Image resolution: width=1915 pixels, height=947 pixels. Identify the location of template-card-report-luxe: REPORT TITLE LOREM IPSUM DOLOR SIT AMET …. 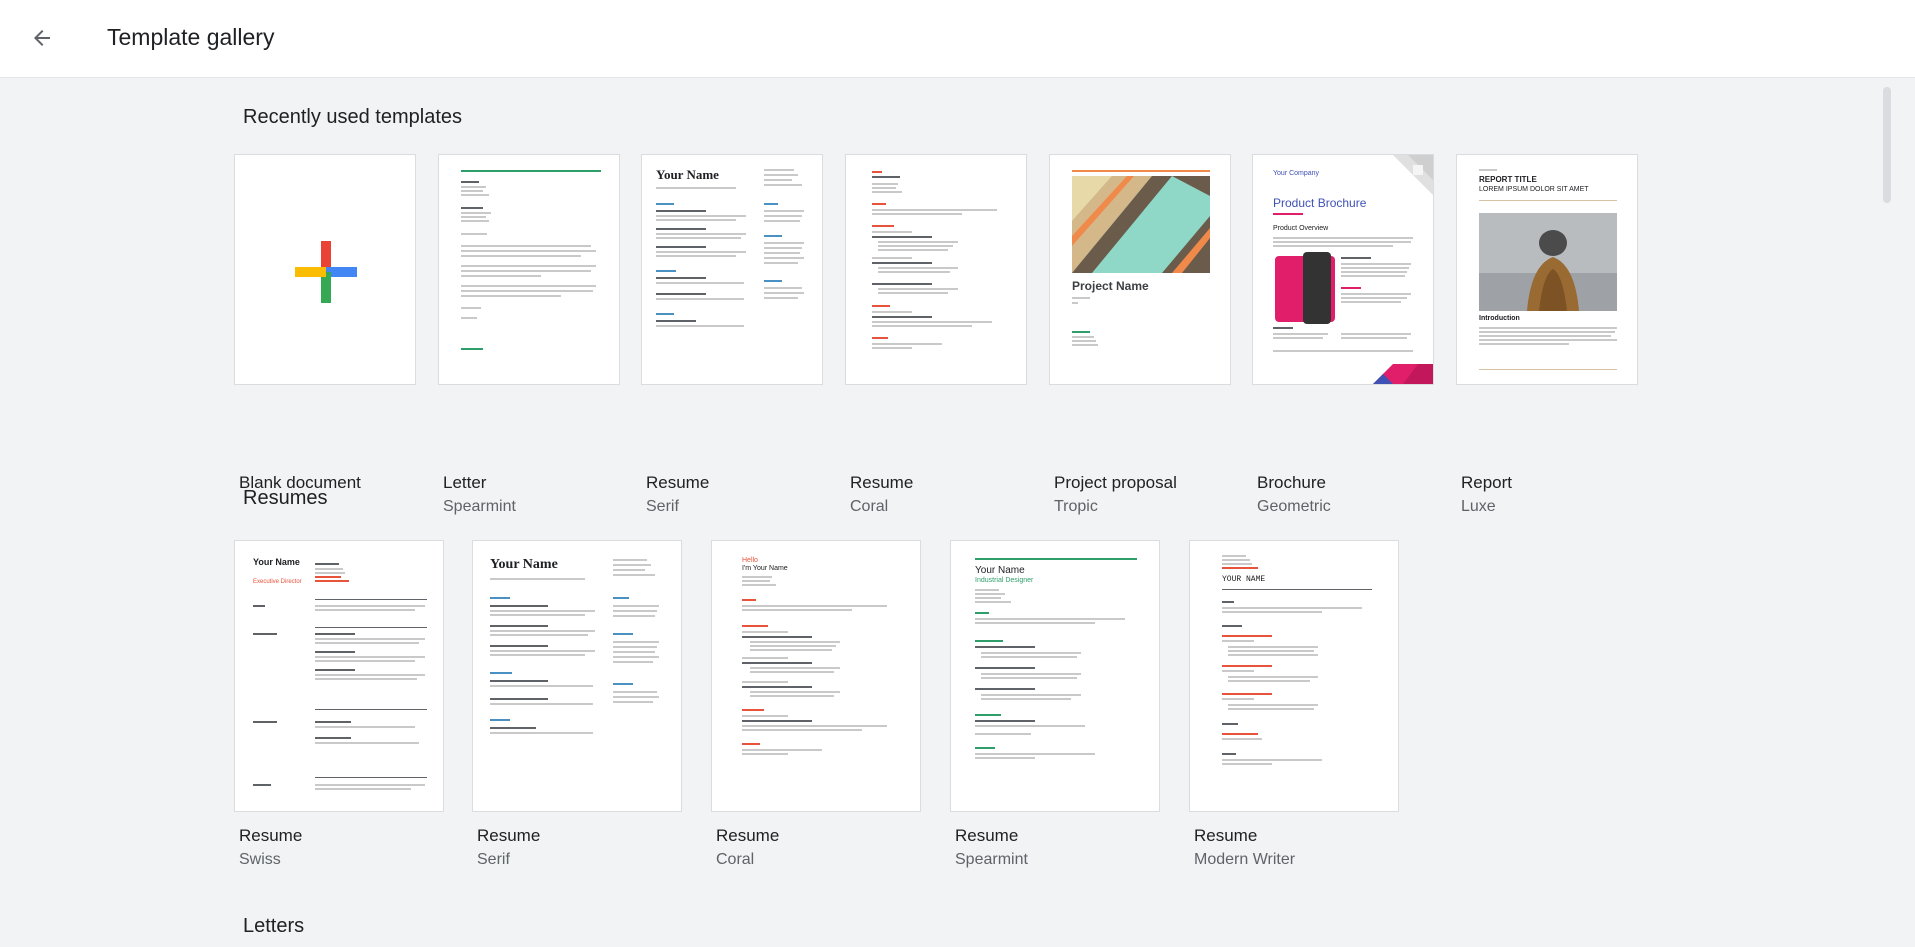
(1547, 334).